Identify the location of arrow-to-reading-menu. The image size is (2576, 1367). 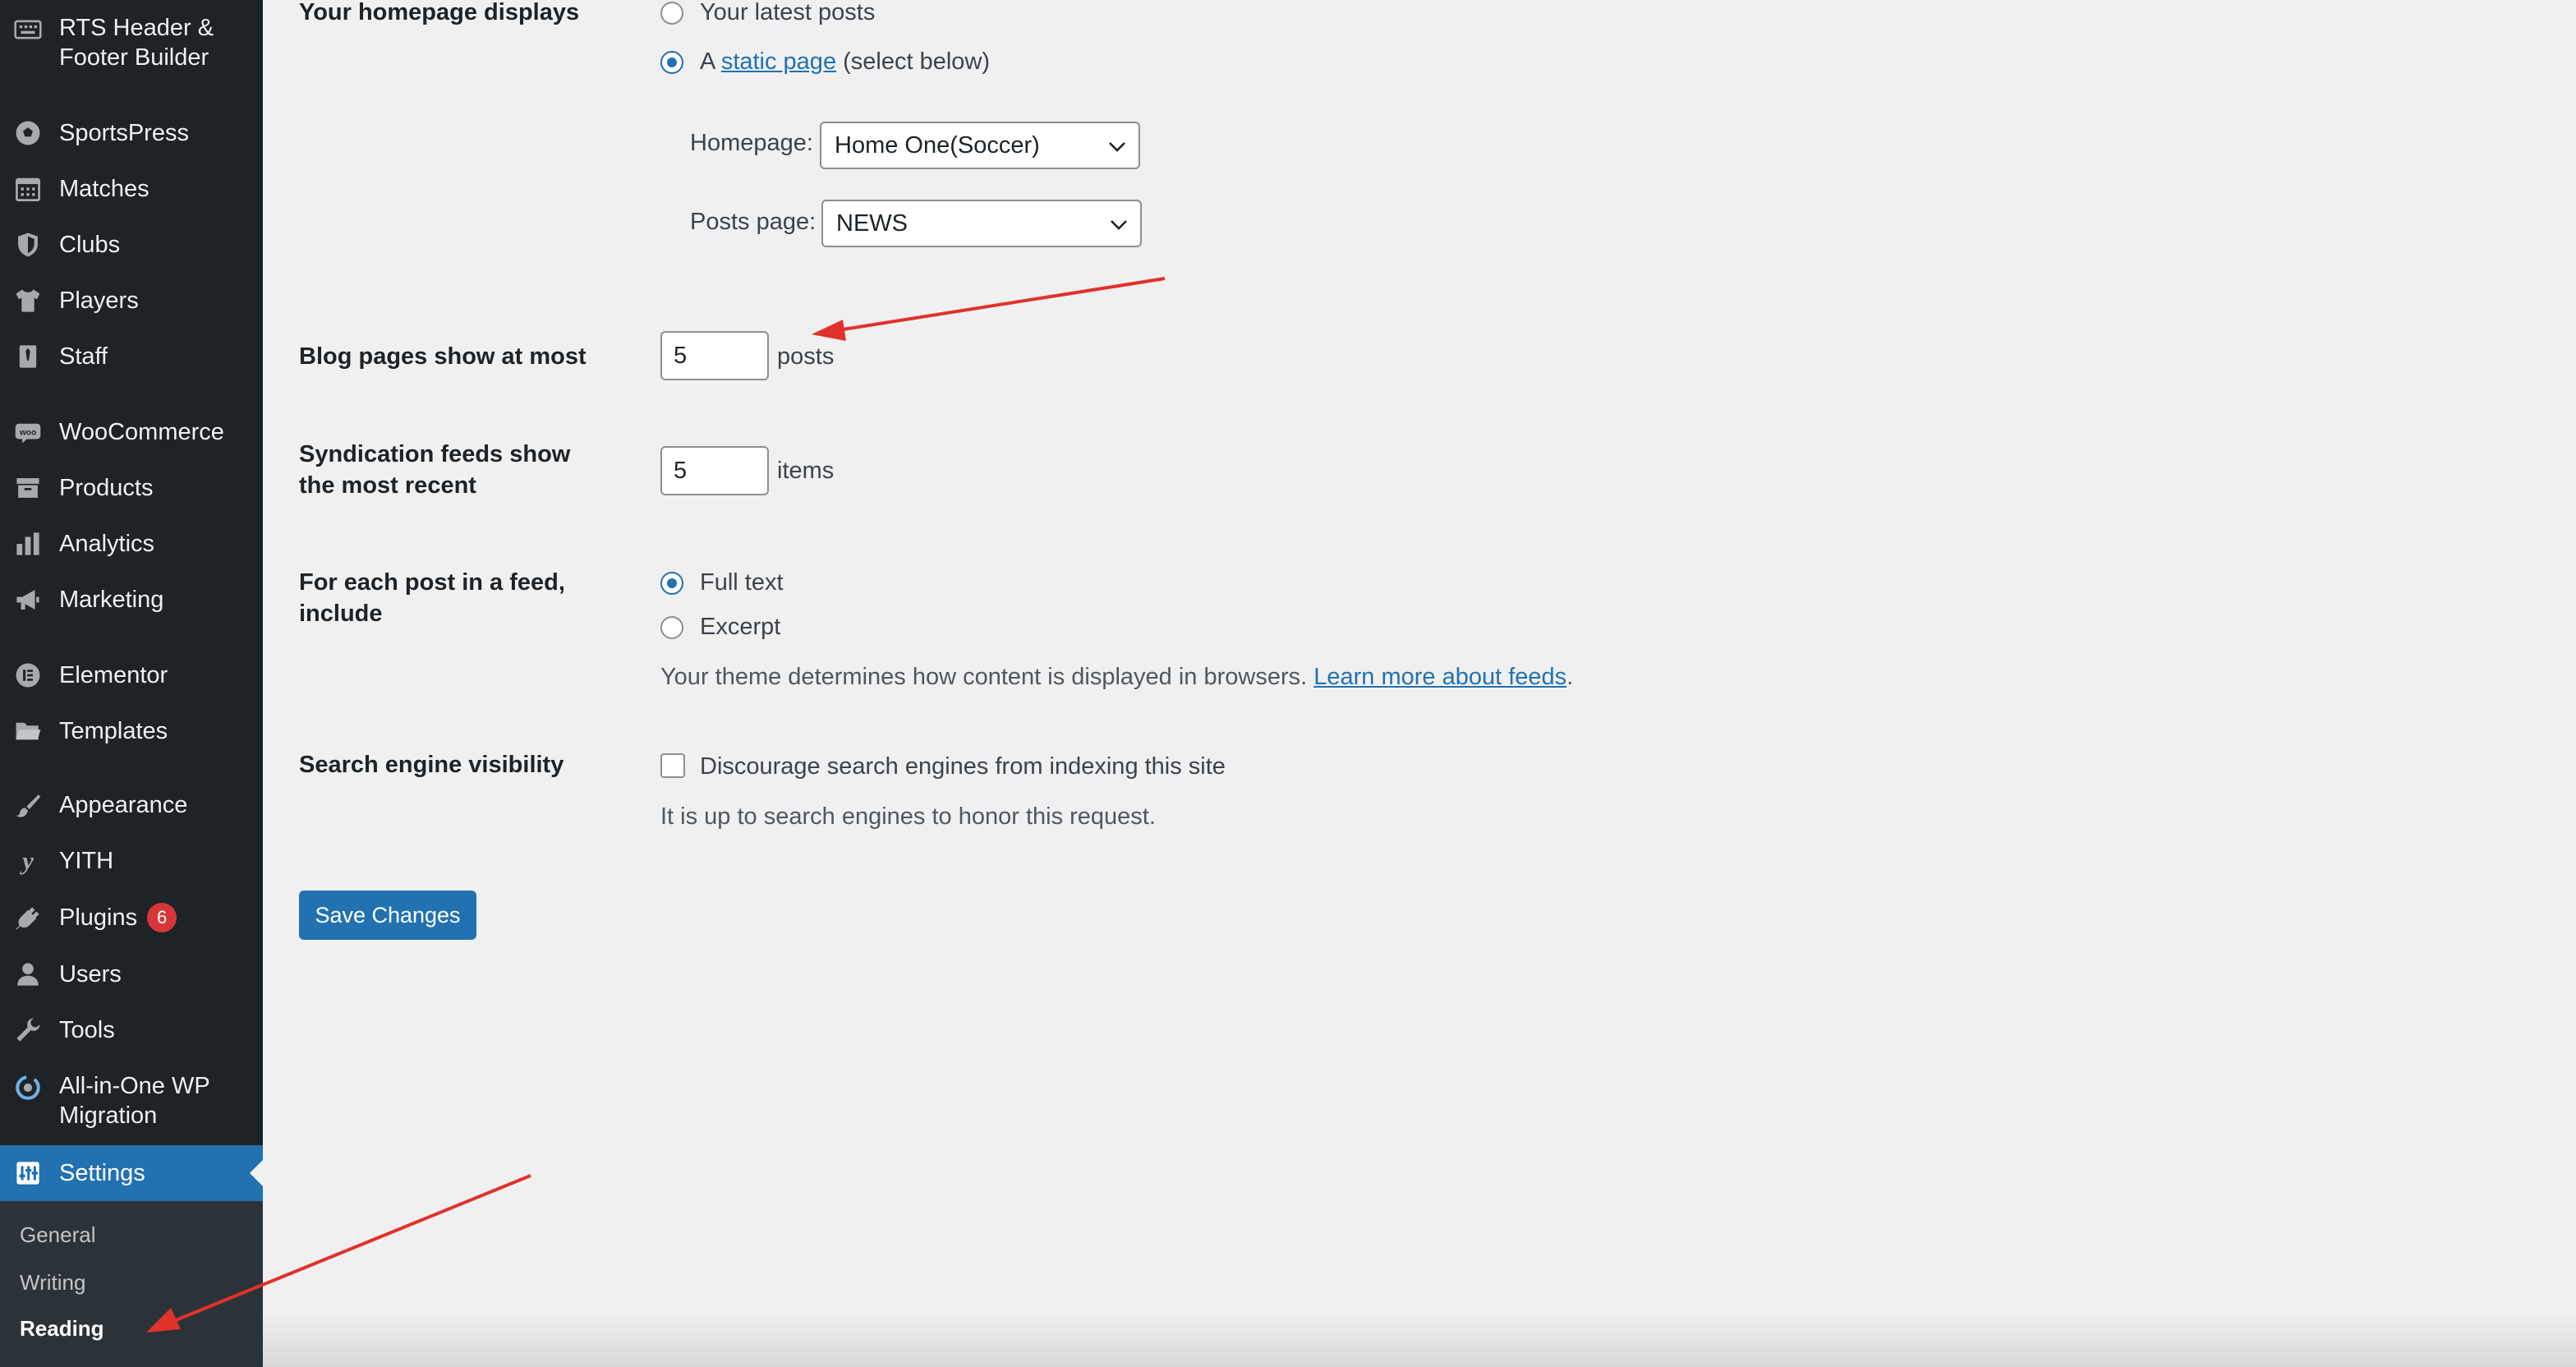
(339, 1253).